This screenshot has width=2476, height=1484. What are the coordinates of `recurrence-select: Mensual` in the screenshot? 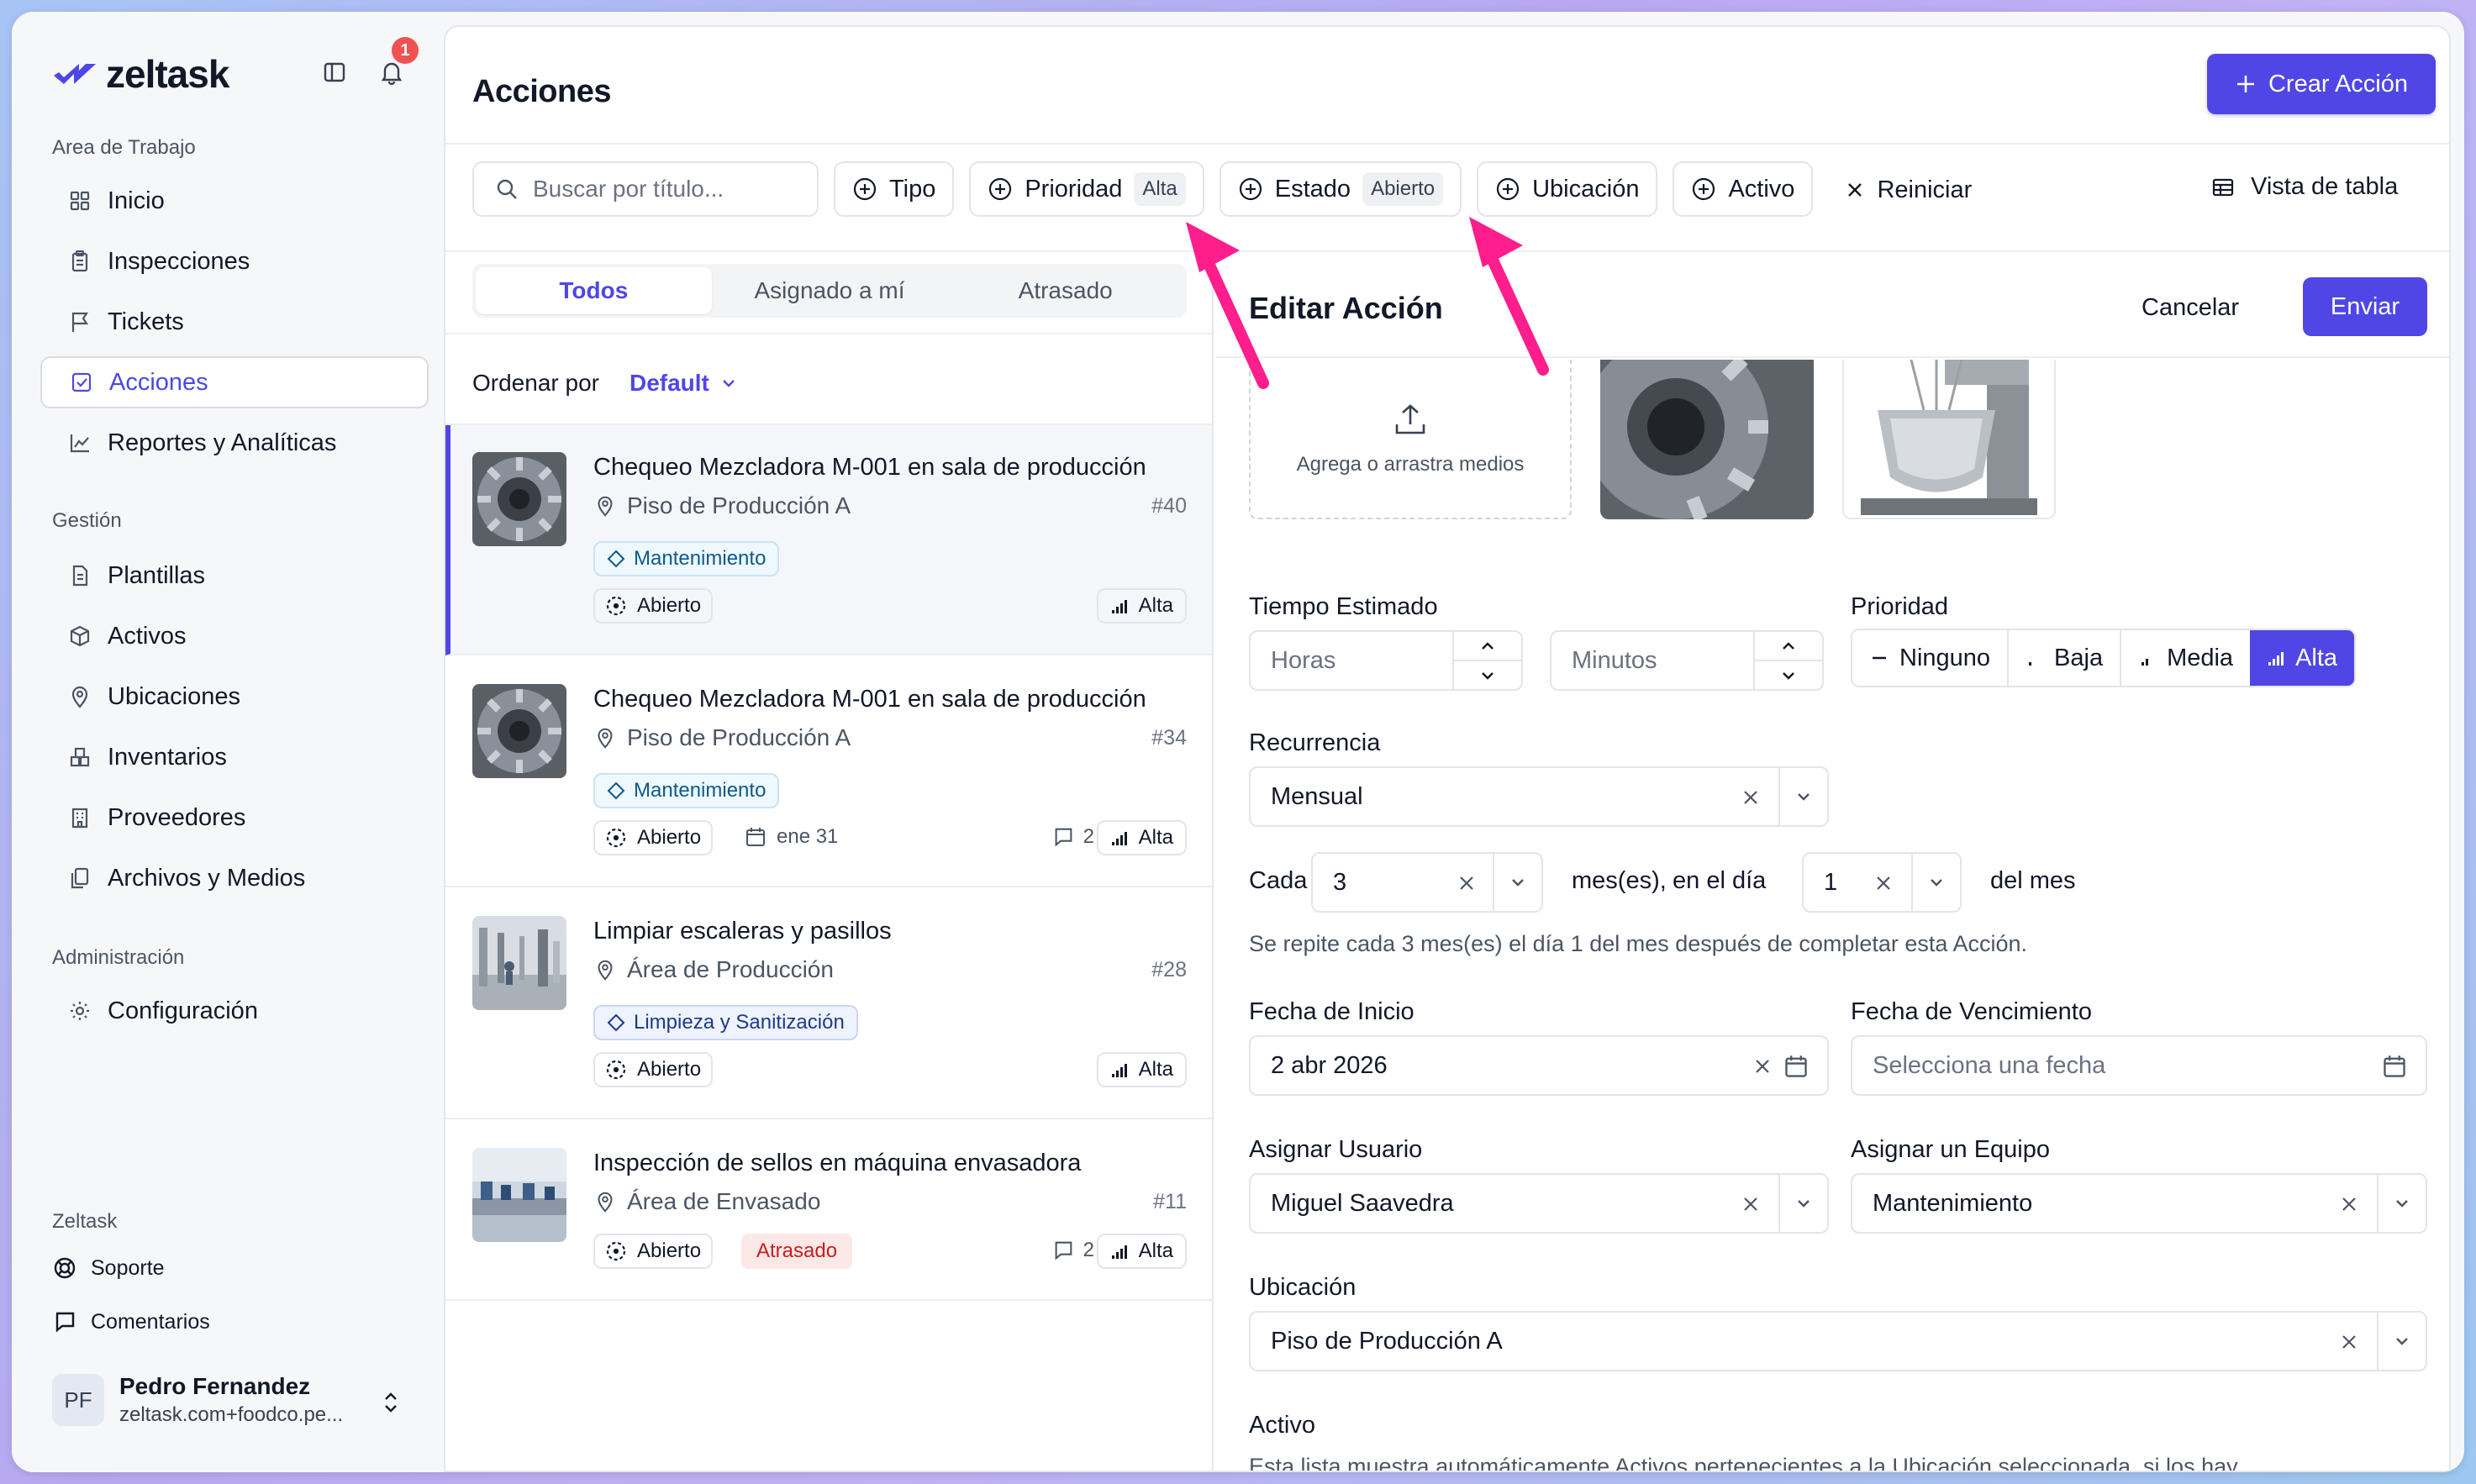 It's located at (1539, 797).